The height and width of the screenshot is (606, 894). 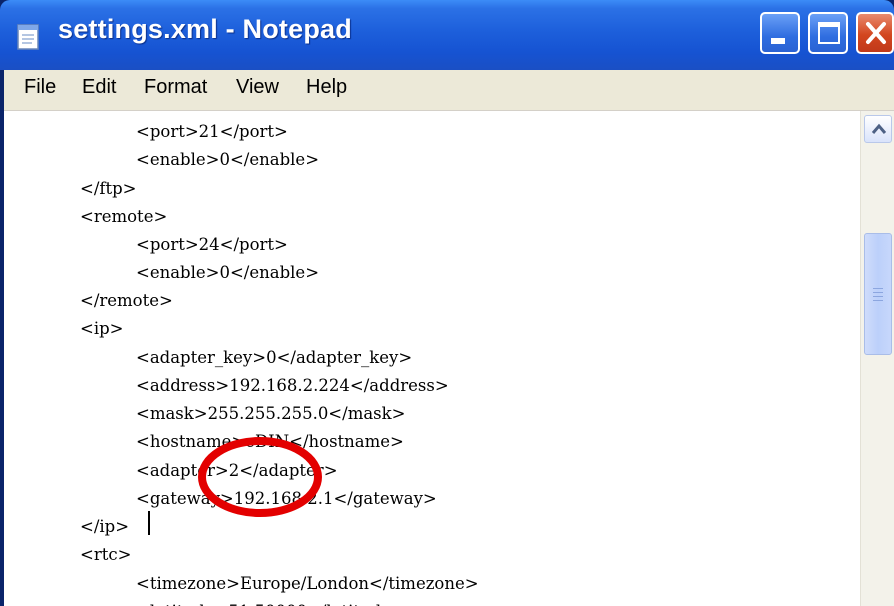 I want to click on scroll-thumb, so click(x=878, y=294).